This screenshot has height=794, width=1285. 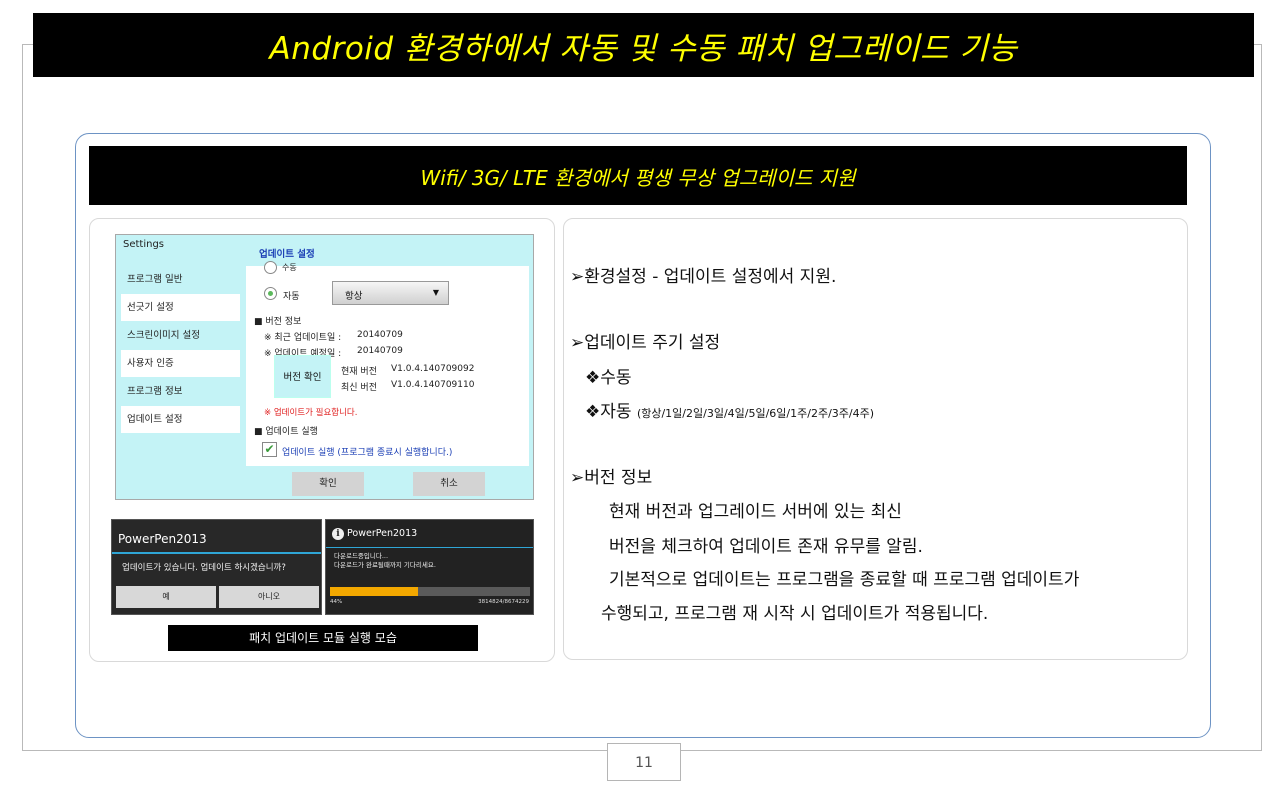 What do you see at coordinates (844, 580) in the screenshot?
I see `version-desc-line-3: 기본적으로 업데이트는 프로그램을 종료할 때 프로그램 업데이트가` at bounding box center [844, 580].